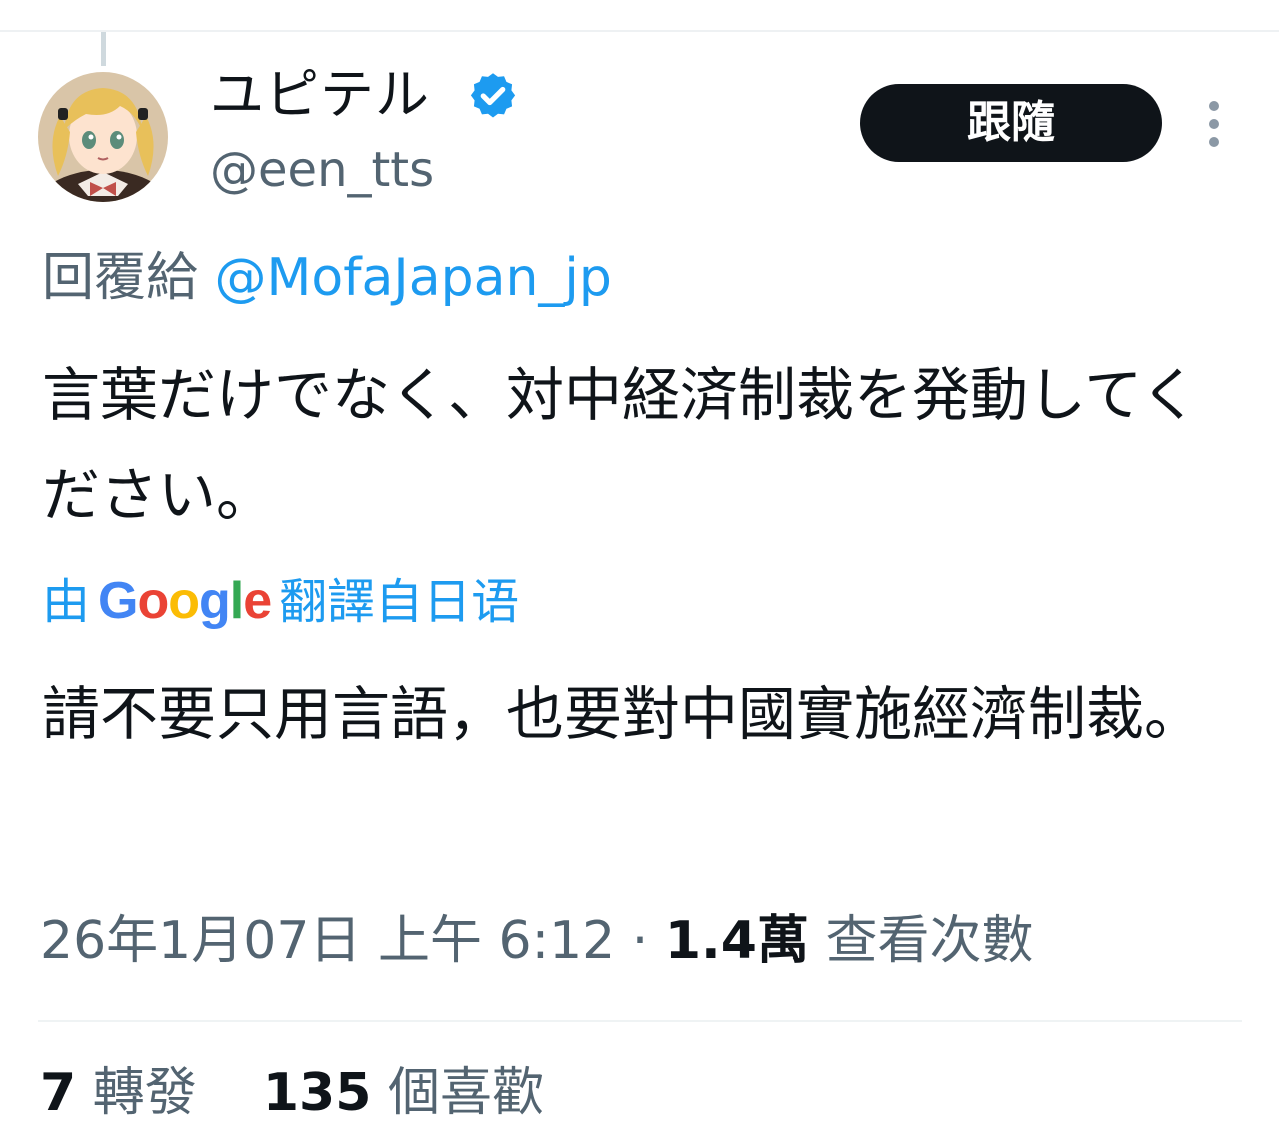  I want to click on likes-stat: 135 個喜歡, so click(403, 1093).